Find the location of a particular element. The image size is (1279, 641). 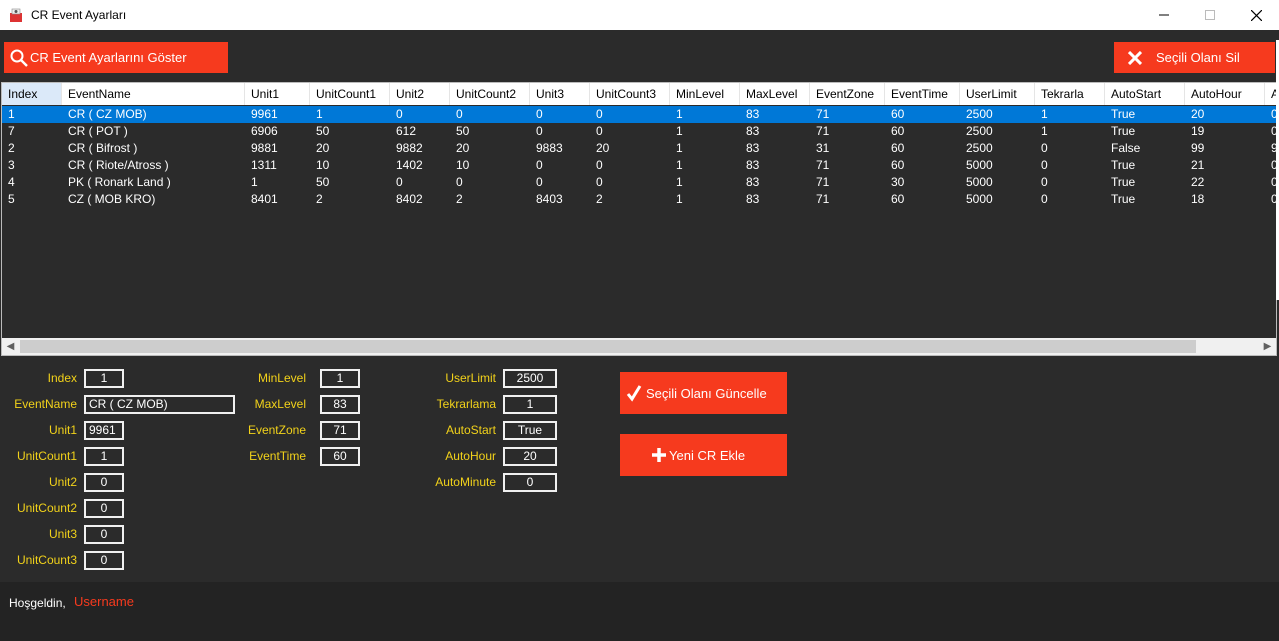

maximize-button is located at coordinates (1210, 15).